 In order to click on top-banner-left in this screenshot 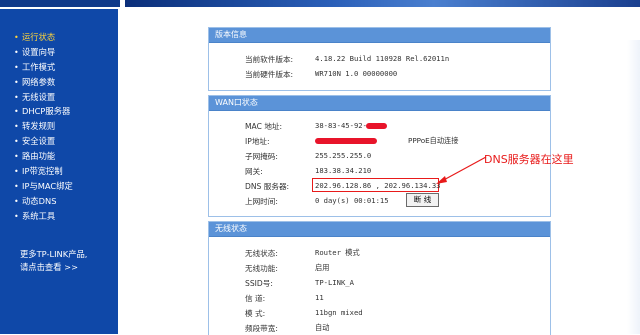, I will do `click(60, 3)`.